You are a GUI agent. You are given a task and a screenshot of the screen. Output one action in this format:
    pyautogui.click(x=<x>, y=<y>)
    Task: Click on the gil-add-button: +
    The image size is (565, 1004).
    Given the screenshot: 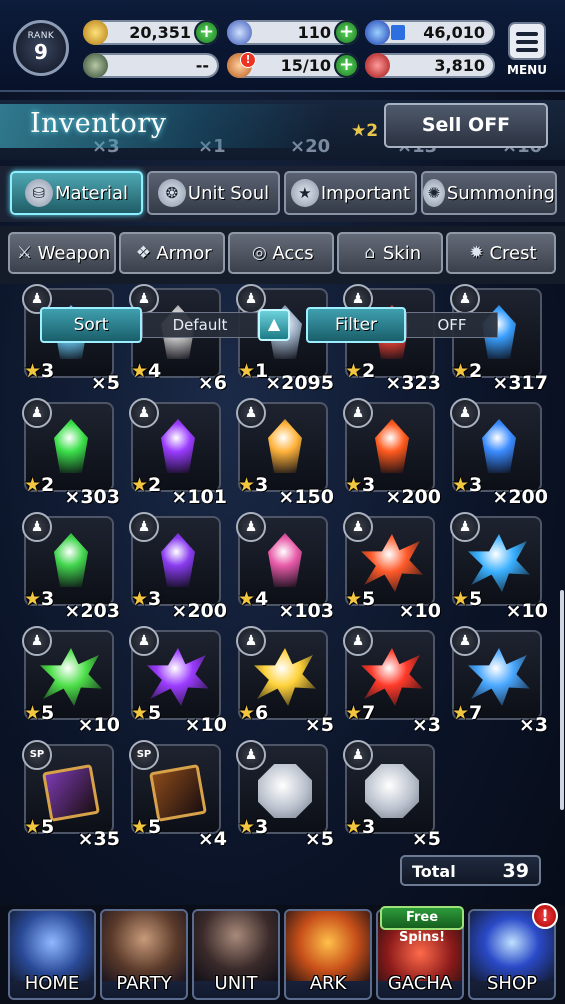 What is the action you would take?
    pyautogui.click(x=206, y=32)
    